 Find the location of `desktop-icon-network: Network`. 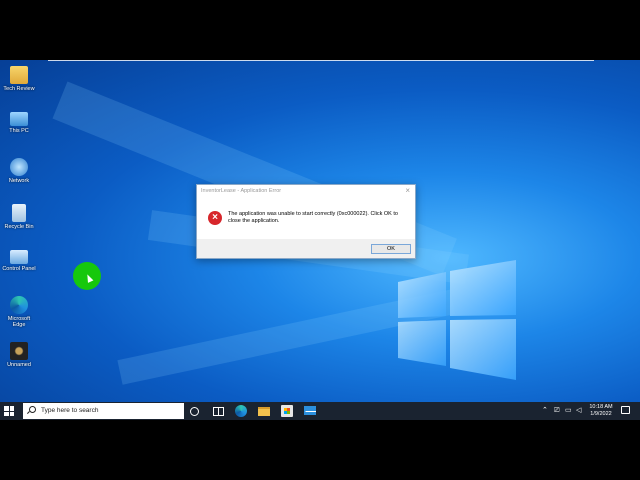

desktop-icon-network: Network is located at coordinates (19, 171).